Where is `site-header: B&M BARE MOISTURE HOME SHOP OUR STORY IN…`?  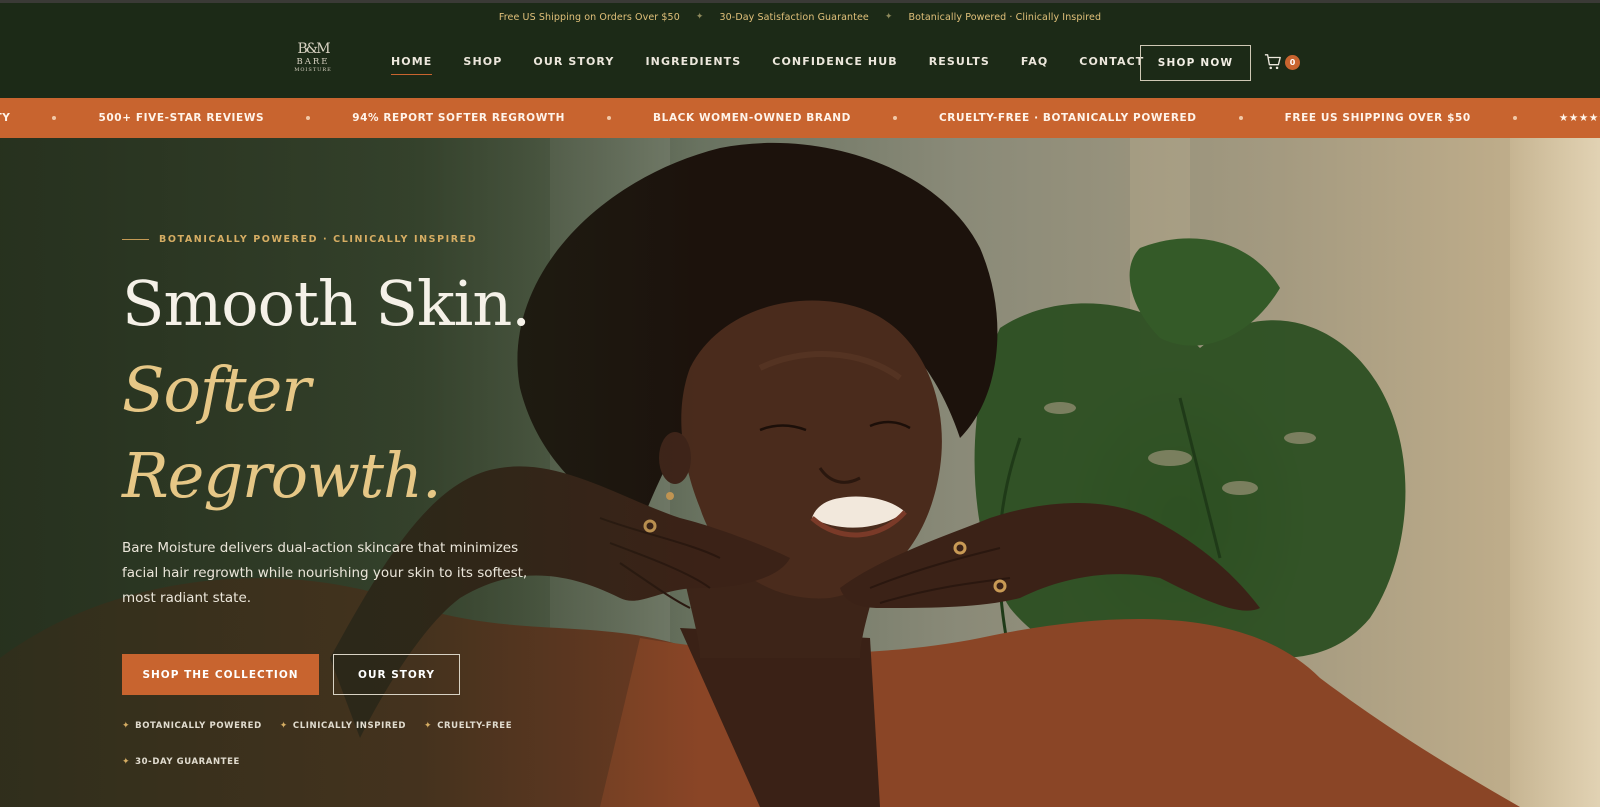 site-header: B&M BARE MOISTURE HOME SHOP OUR STORY IN… is located at coordinates (800, 64).